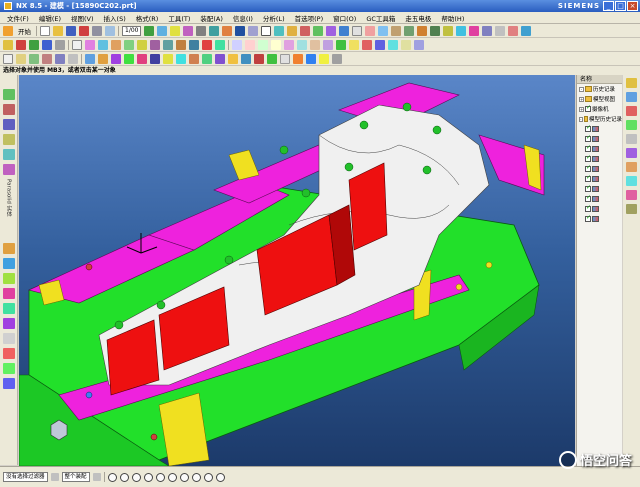 The width and height of the screenshot is (640, 487). Describe the element at coordinates (115, 18) in the screenshot. I see `menu-insert: 插入(S)` at that location.